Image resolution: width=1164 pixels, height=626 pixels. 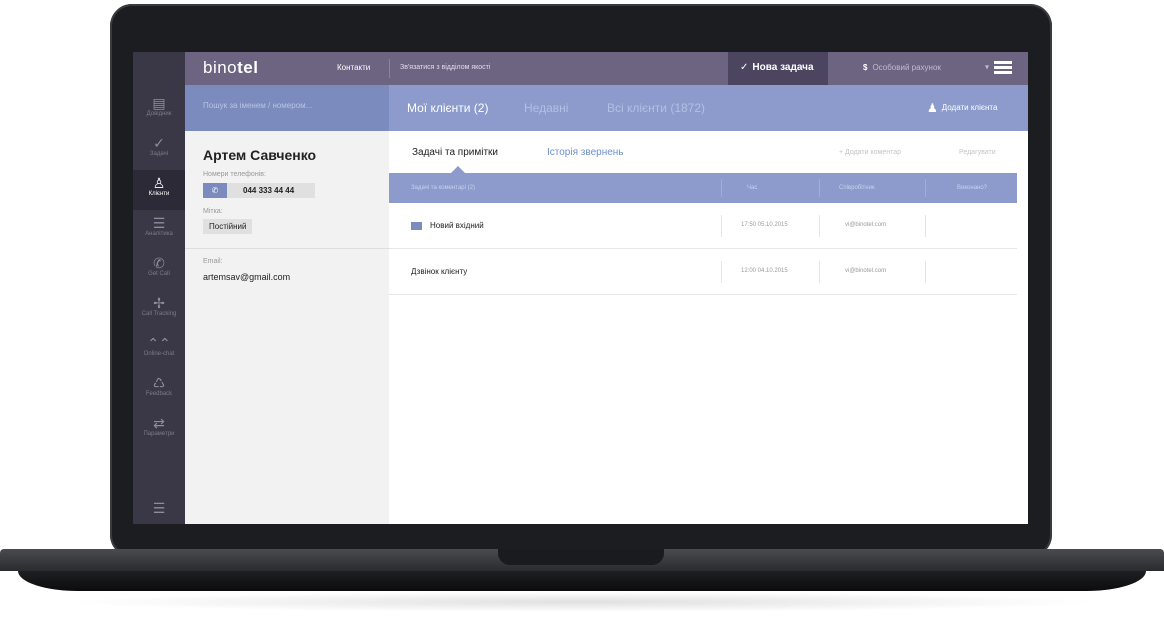 I want to click on new-task-label: Нова задача, so click(x=783, y=67).